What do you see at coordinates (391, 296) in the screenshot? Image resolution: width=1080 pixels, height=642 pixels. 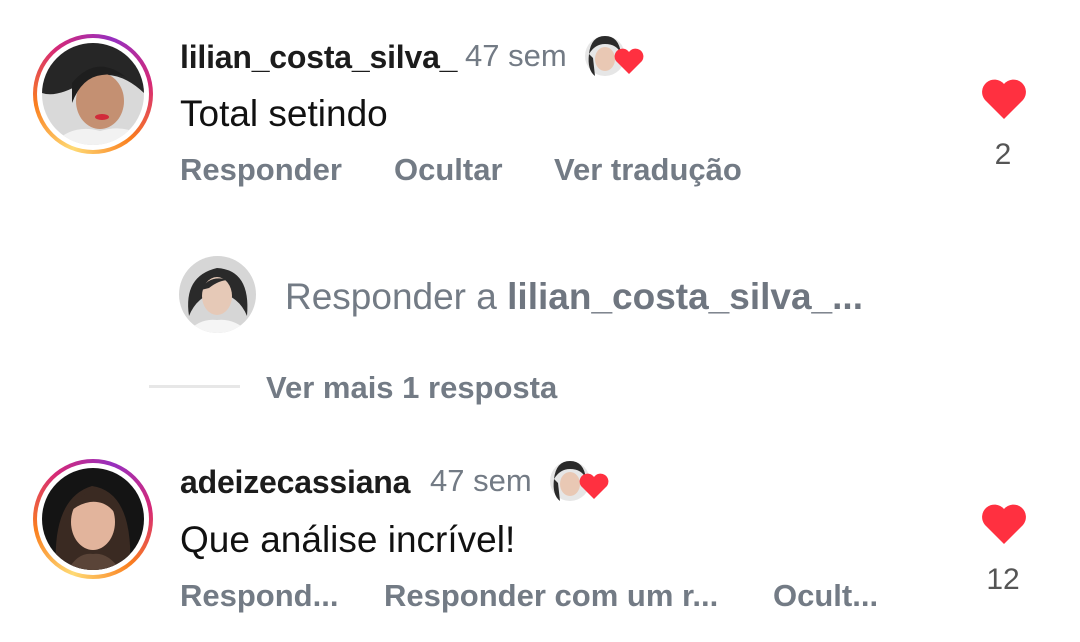 I see `reply-prefix: Responder a` at bounding box center [391, 296].